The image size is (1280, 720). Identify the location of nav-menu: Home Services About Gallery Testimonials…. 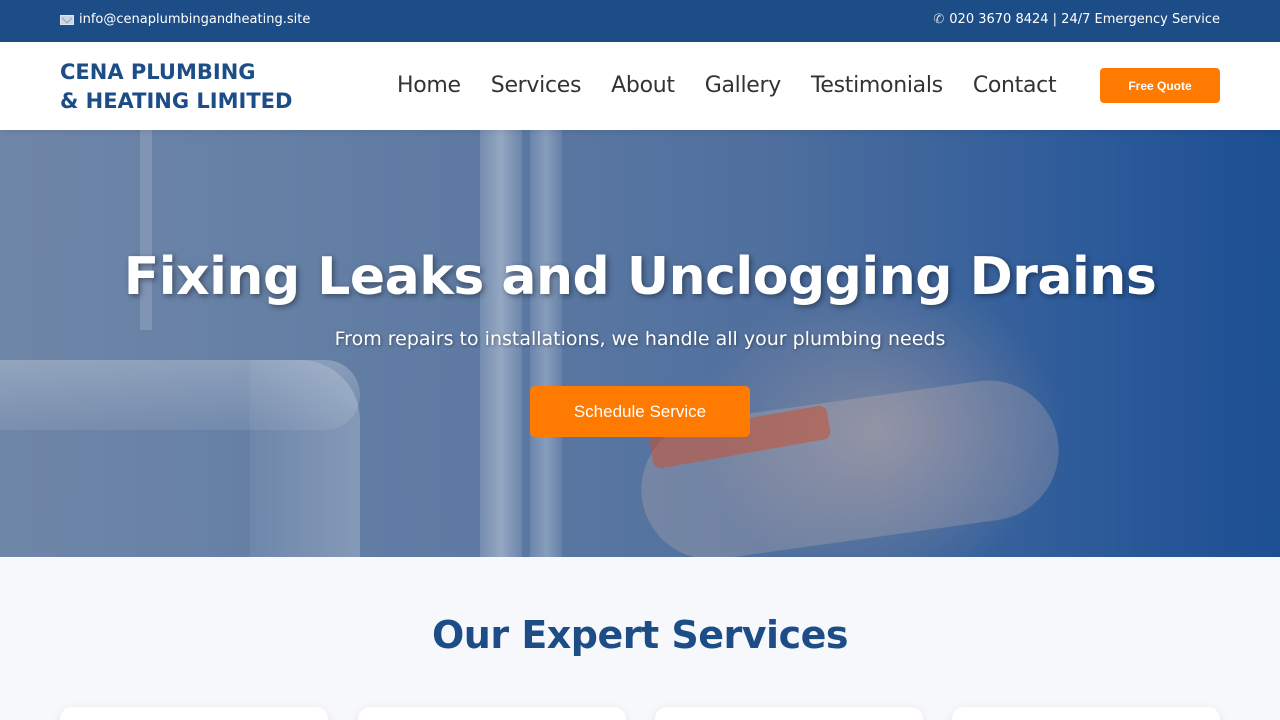
(727, 85).